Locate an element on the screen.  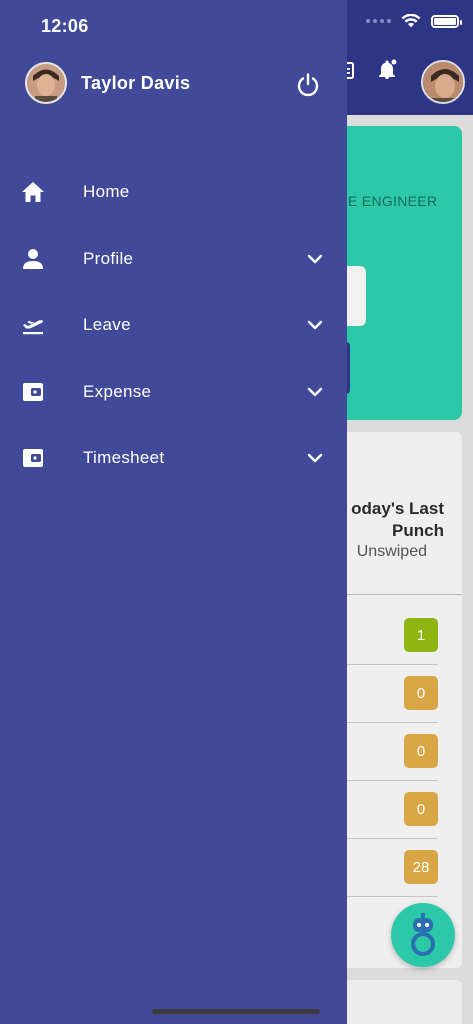
menu-item-profile: Profile is located at coordinates (173, 259).